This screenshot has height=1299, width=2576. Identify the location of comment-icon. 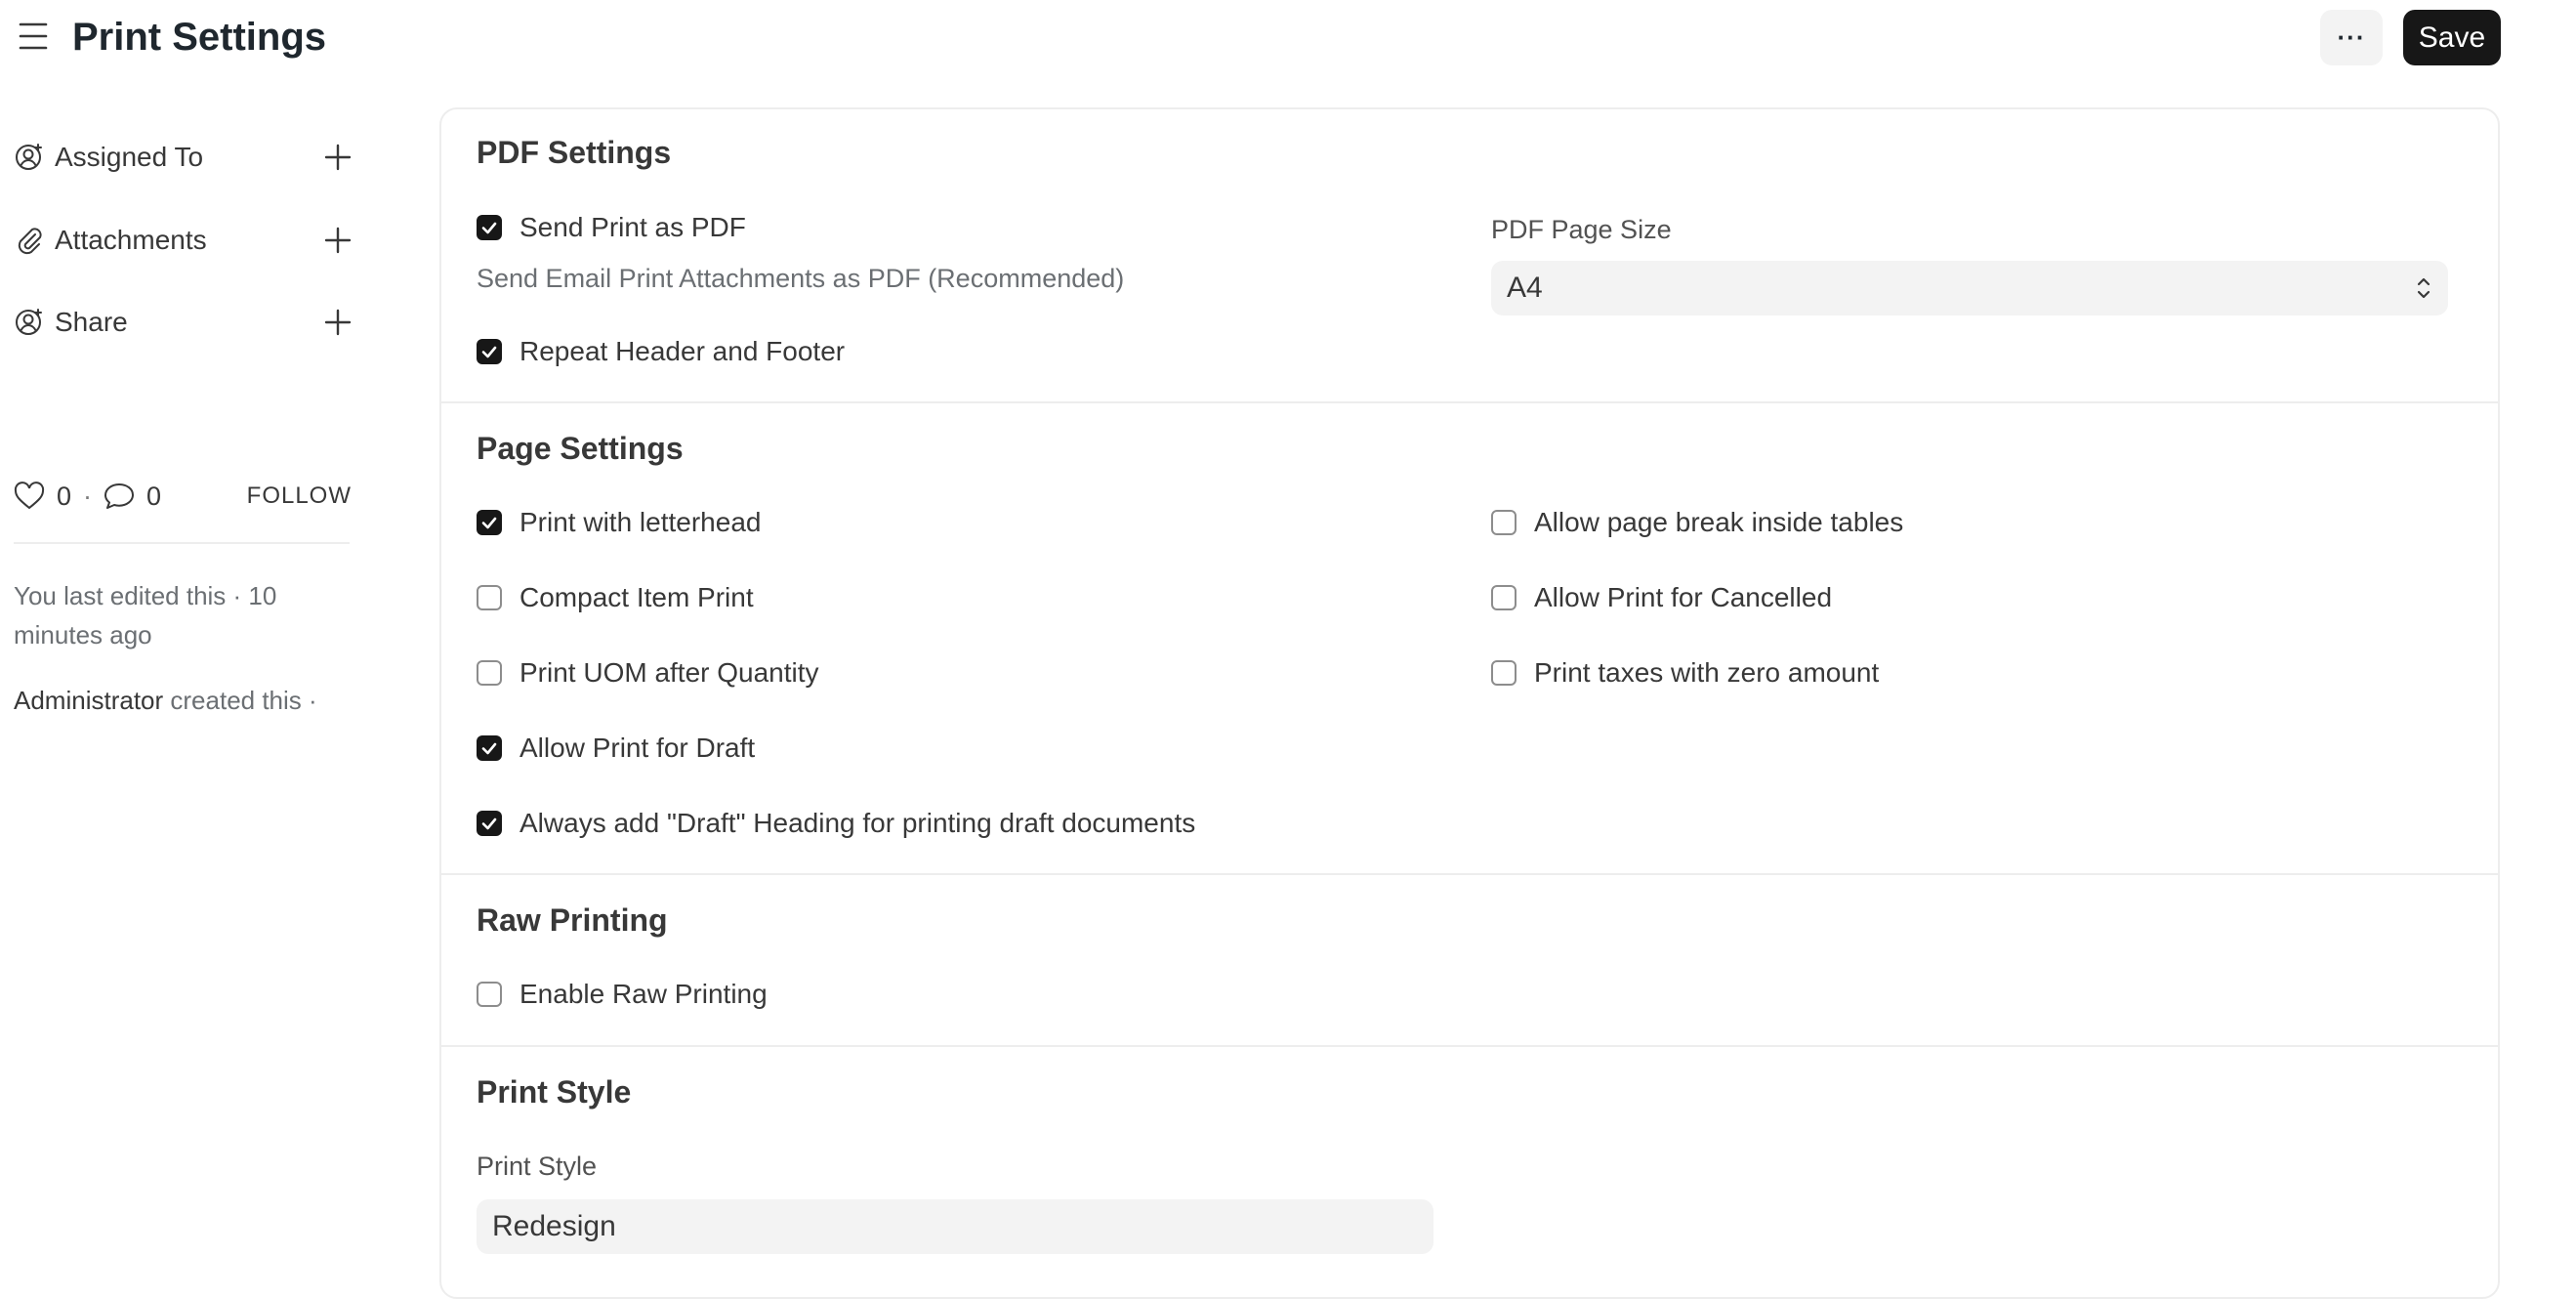
(119, 496).